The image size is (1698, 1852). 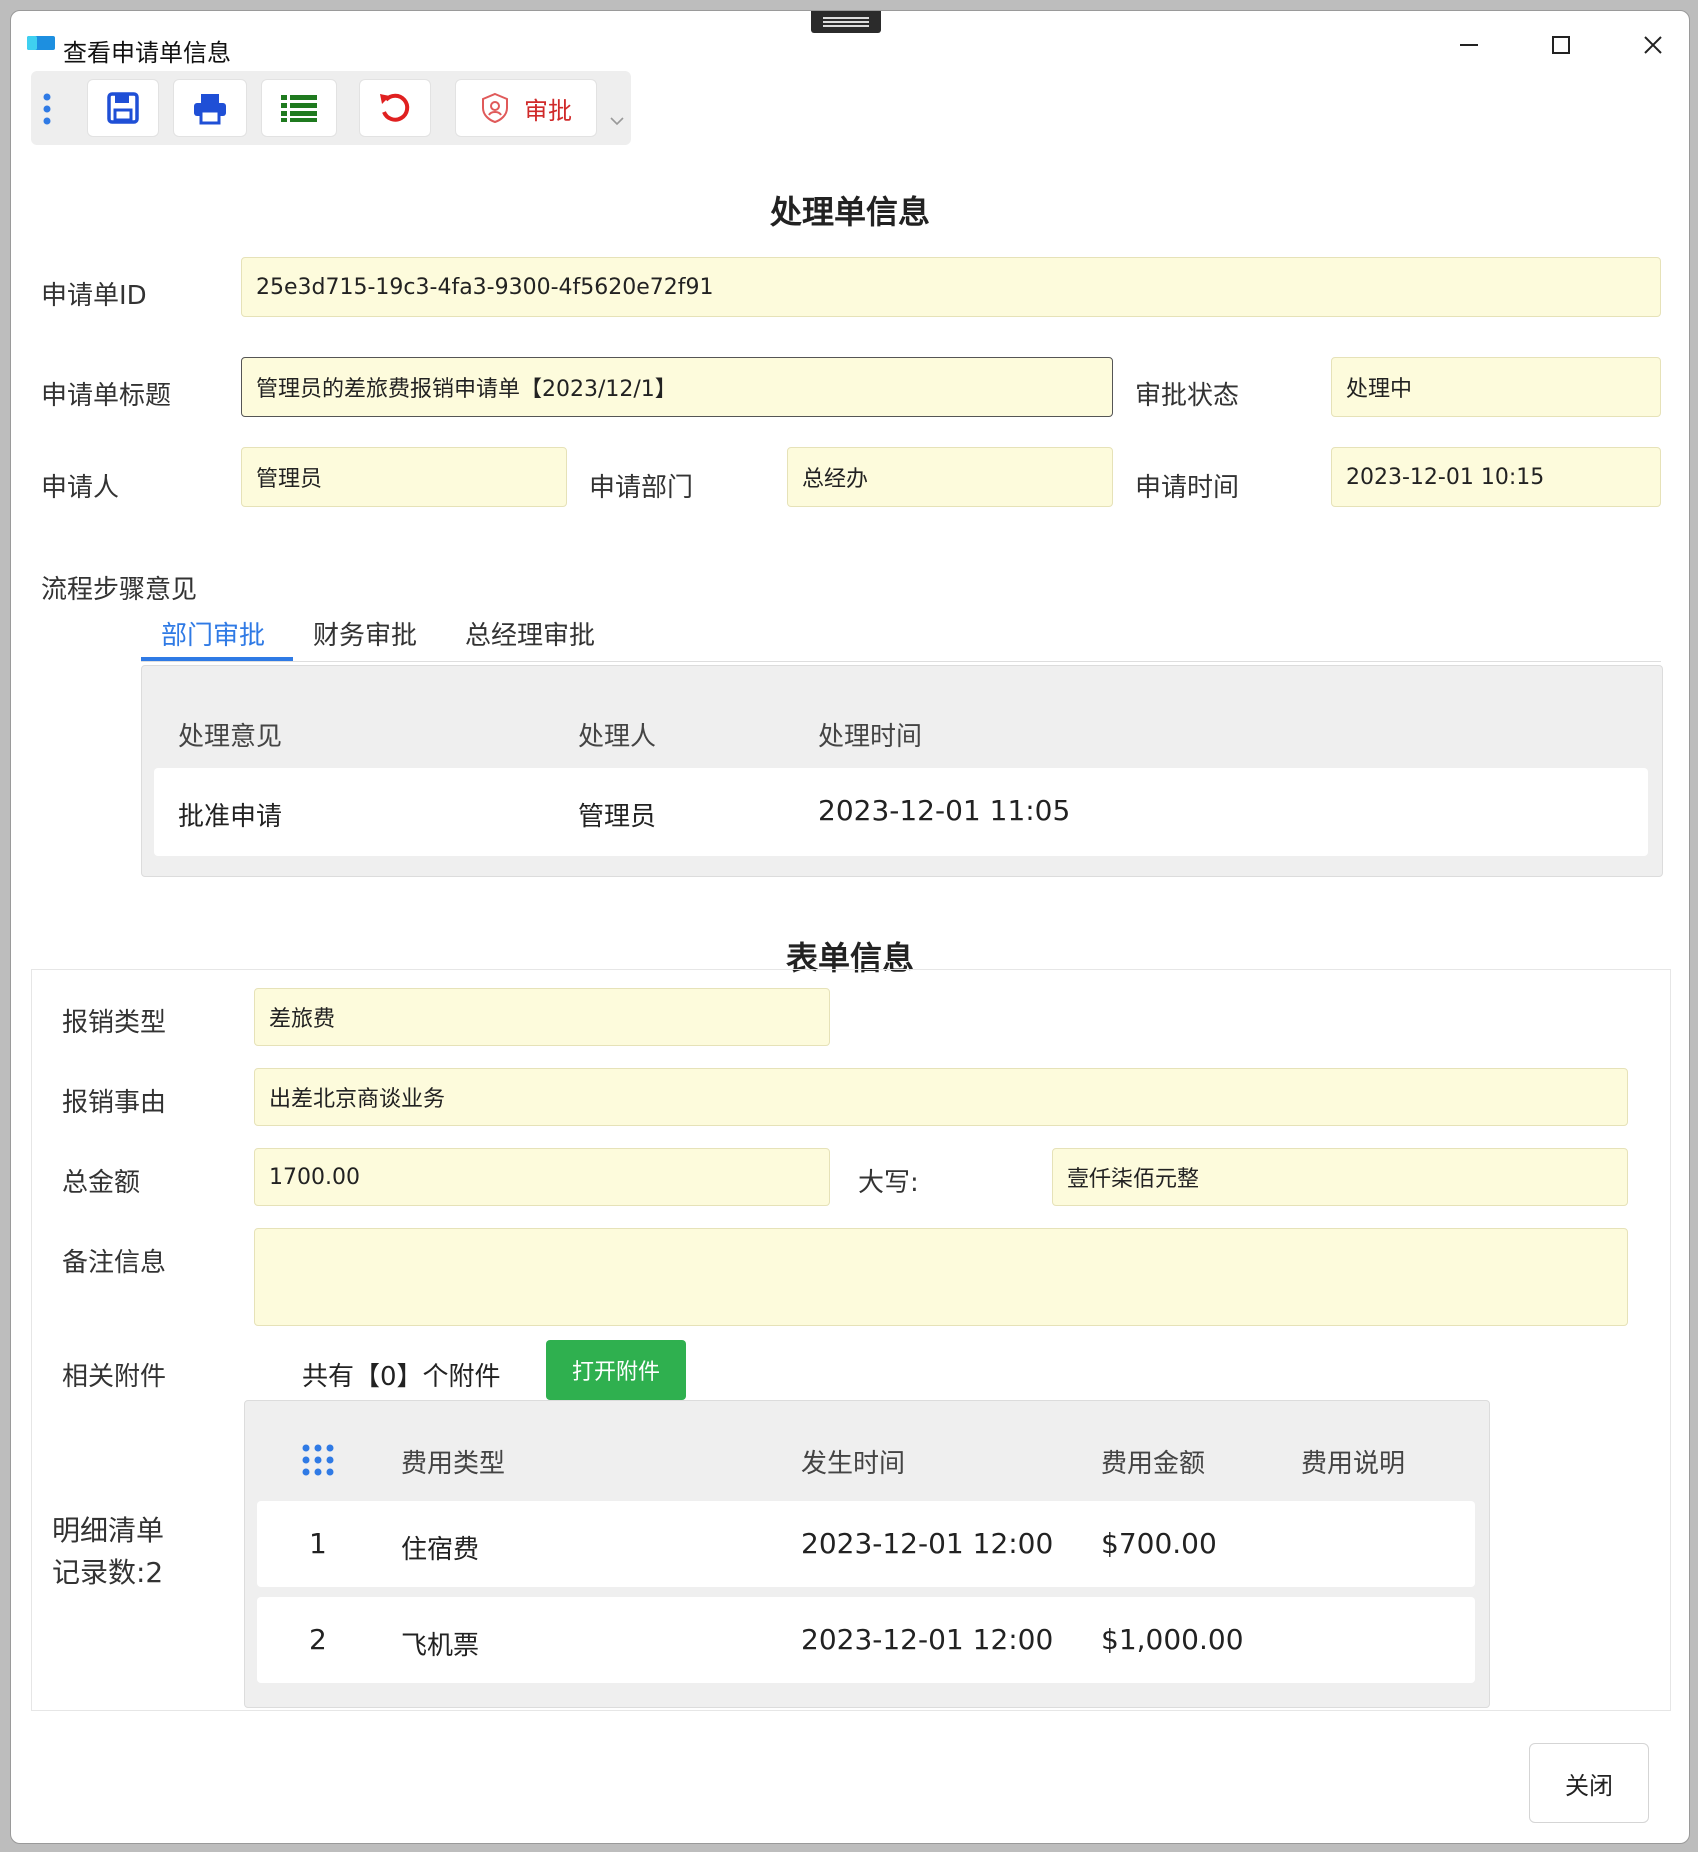 I want to click on department-label: 申请部门, so click(x=641, y=488).